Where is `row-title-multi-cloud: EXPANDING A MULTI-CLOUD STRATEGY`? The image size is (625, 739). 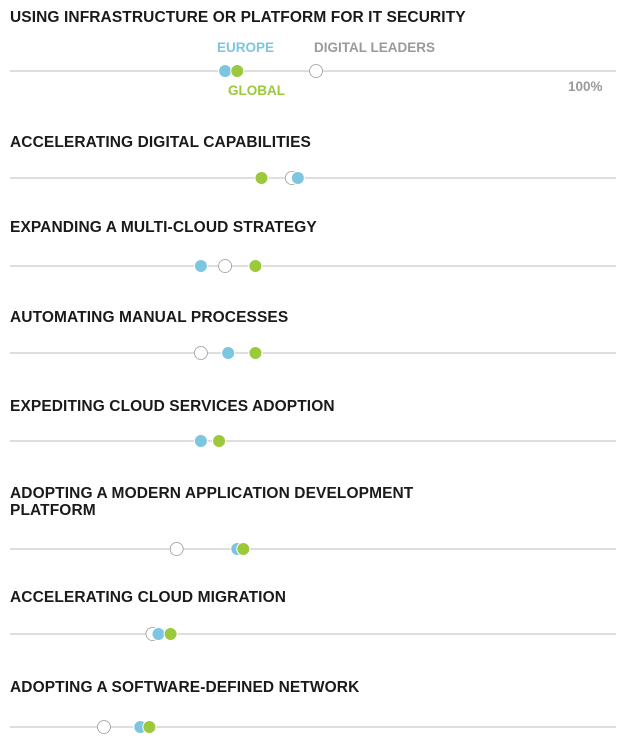
row-title-multi-cloud: EXPANDING A MULTI-CLOUD STRATEGY is located at coordinates (163, 227).